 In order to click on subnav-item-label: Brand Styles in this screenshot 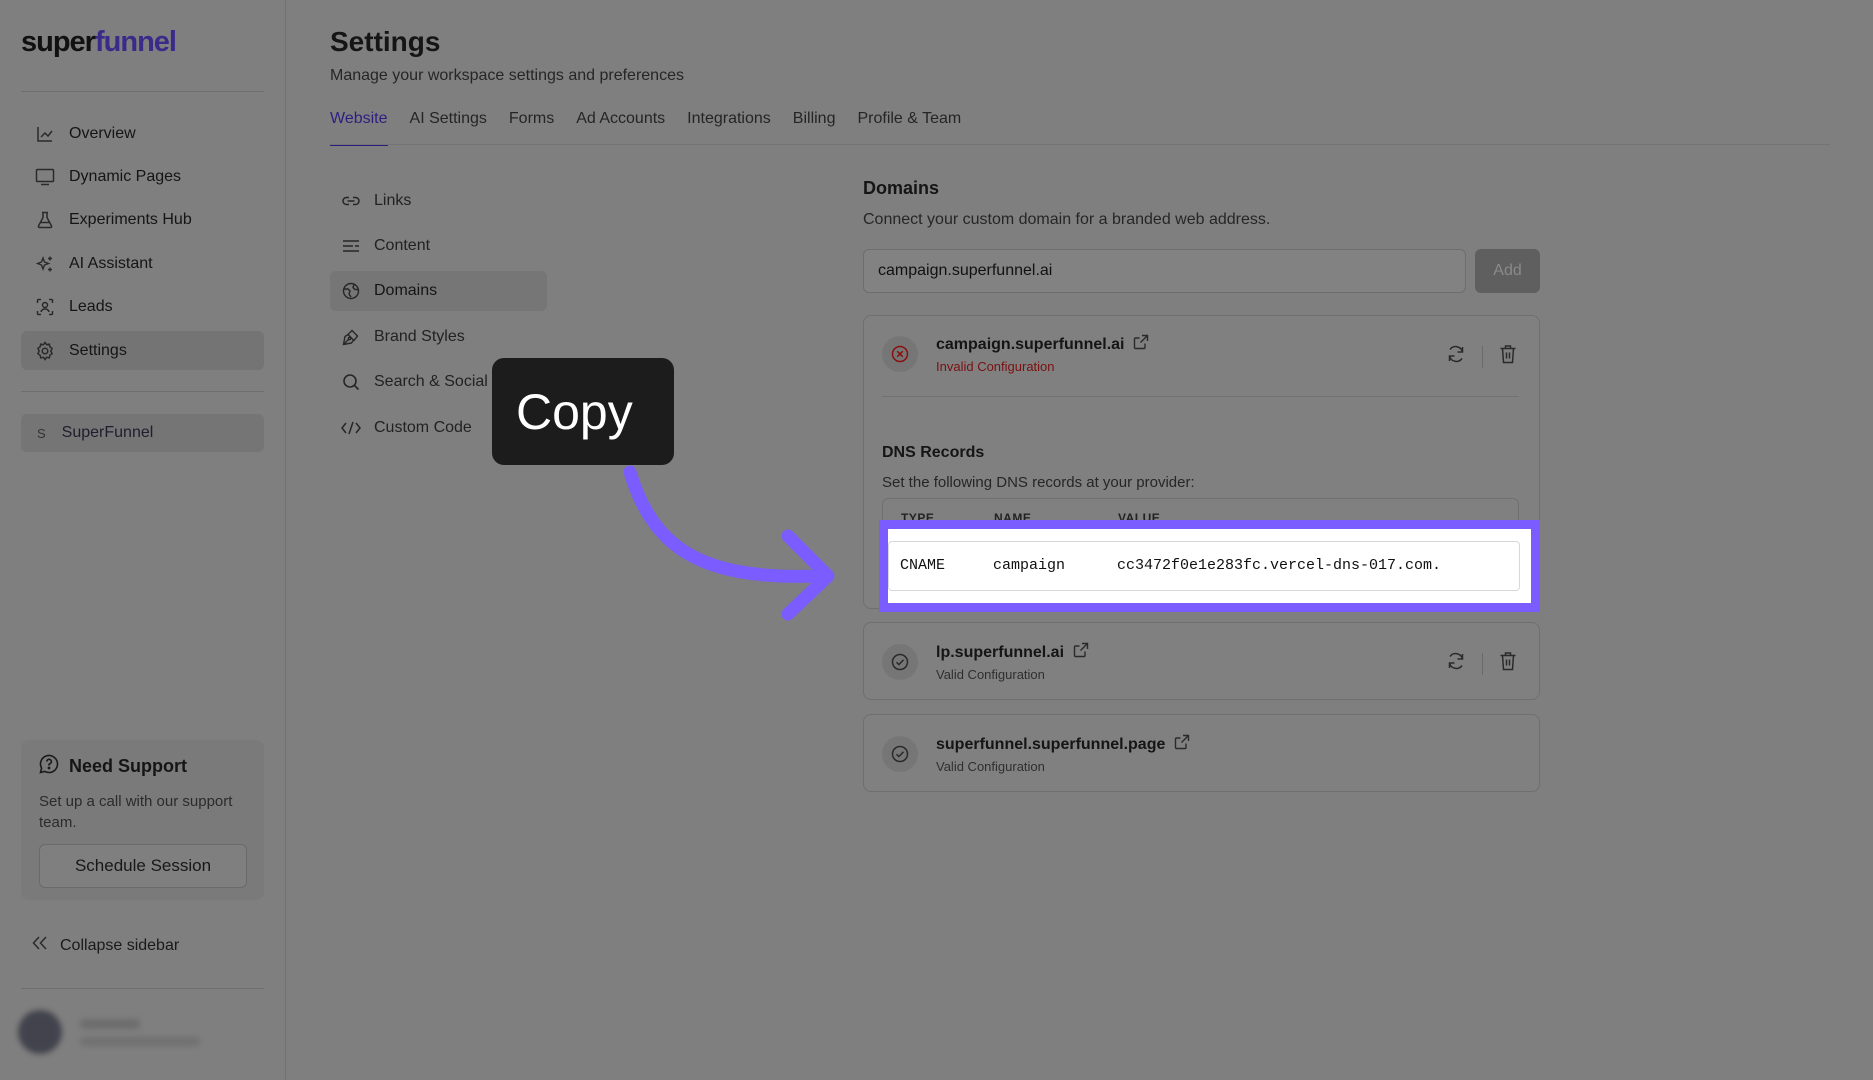, I will do `click(419, 336)`.